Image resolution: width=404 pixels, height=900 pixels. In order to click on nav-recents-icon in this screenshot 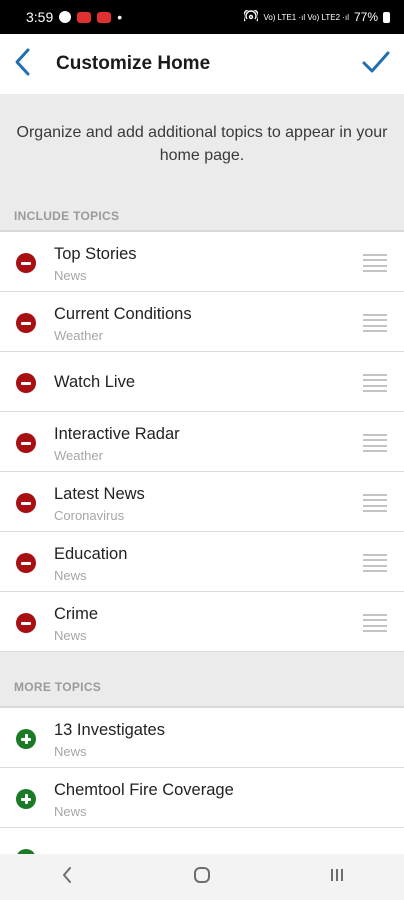, I will do `click(337, 877)`.